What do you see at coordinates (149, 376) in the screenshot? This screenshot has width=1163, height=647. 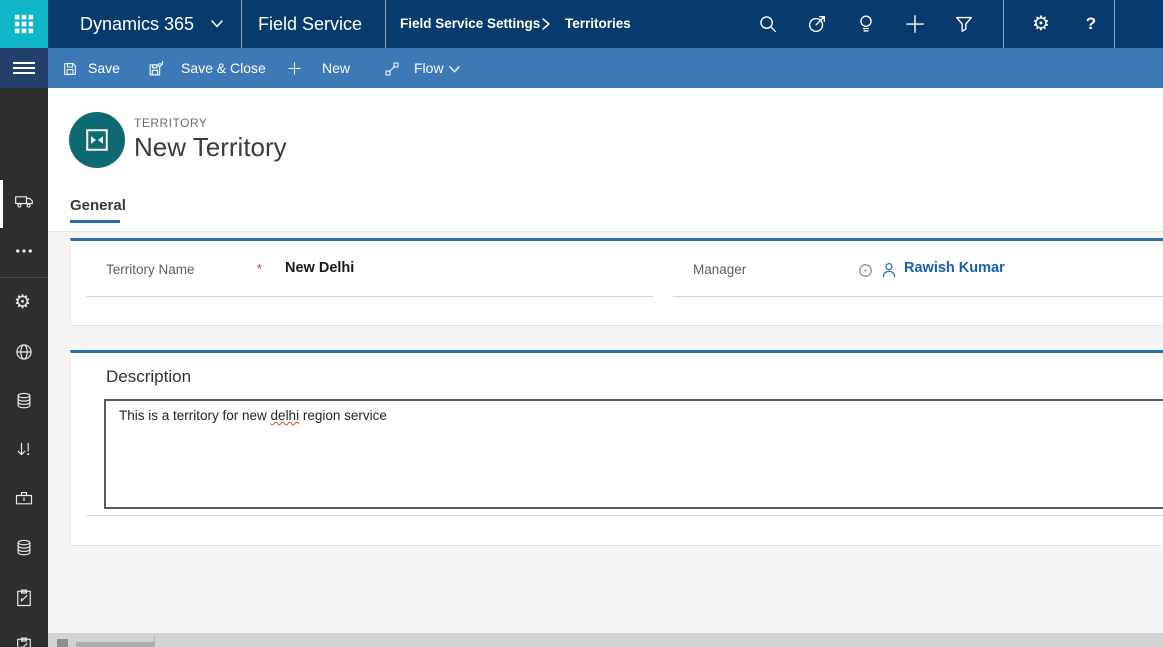 I see `description-heading: Description` at bounding box center [149, 376].